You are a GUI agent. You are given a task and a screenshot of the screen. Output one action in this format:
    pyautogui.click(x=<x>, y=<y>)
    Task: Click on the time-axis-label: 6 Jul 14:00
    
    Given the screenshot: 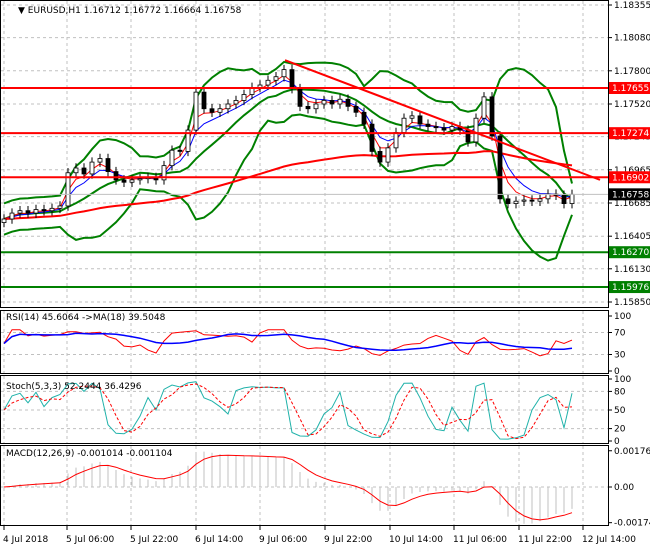 What is the action you would take?
    pyautogui.click(x=219, y=540)
    